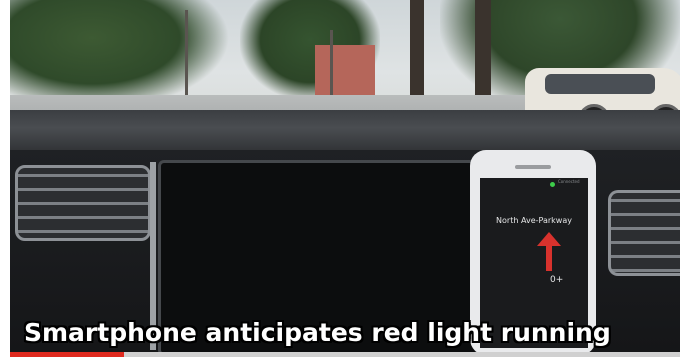  What do you see at coordinates (345, 132) in the screenshot?
I see `dashboard-top` at bounding box center [345, 132].